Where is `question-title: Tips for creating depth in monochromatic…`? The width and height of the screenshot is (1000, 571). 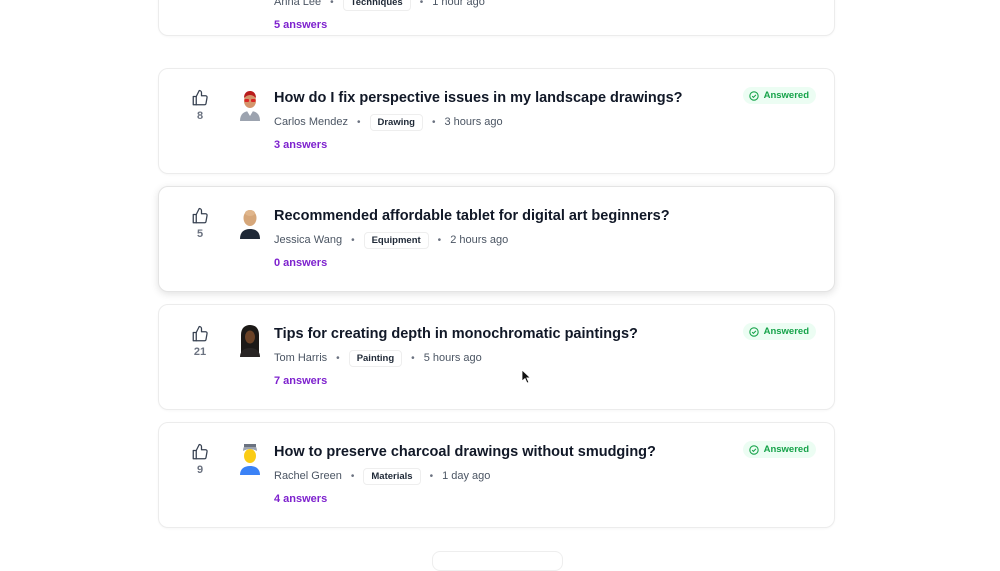 question-title: Tips for creating depth in monochromatic… is located at coordinates (544, 334).